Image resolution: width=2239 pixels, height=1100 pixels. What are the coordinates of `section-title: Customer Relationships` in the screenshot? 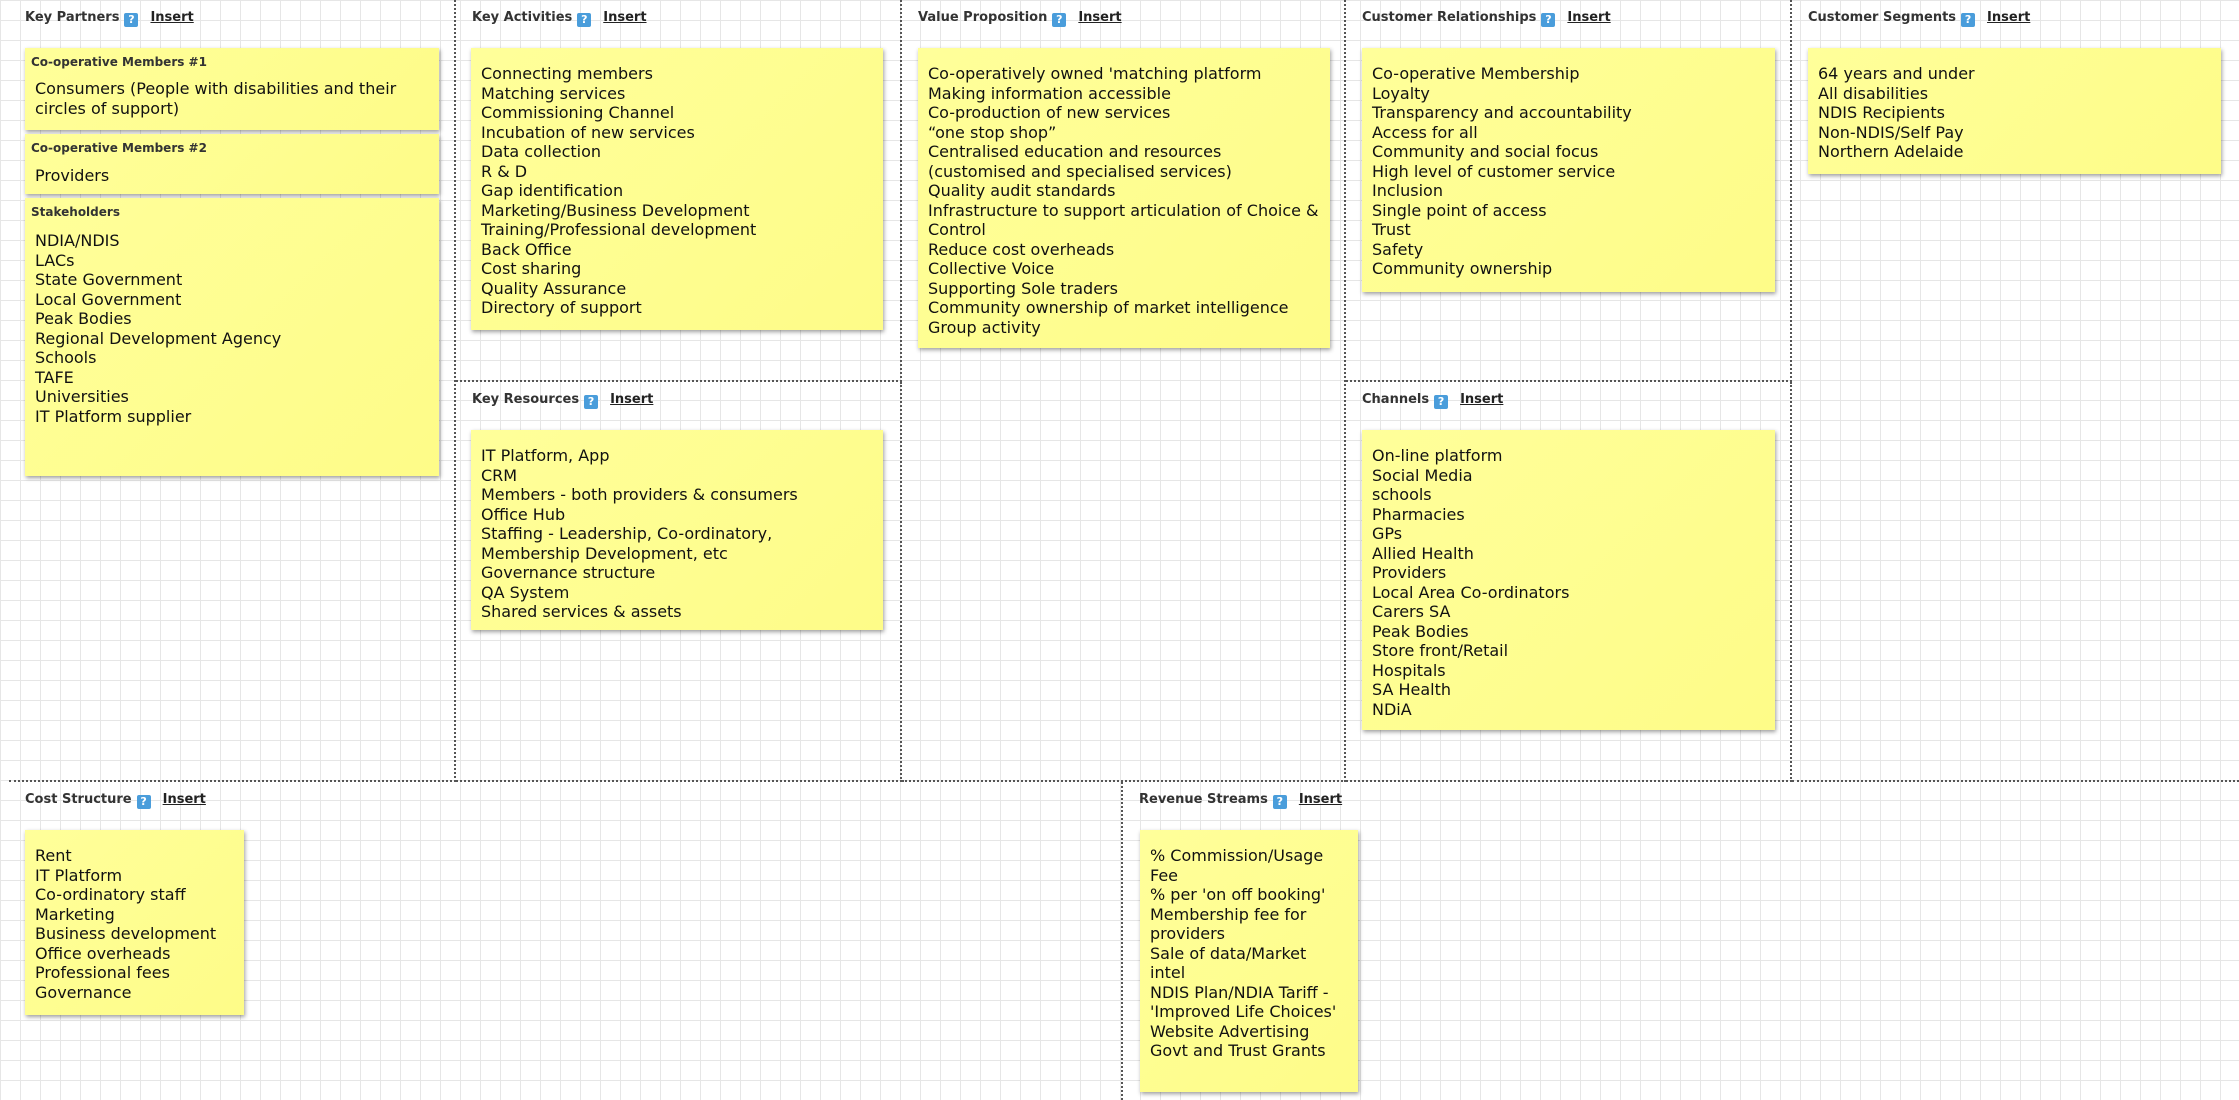 It's located at (1449, 17).